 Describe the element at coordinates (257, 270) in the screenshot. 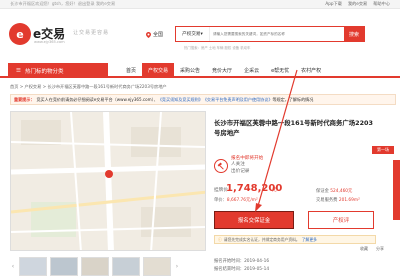

I see `end-date: 2019-05-14` at that location.